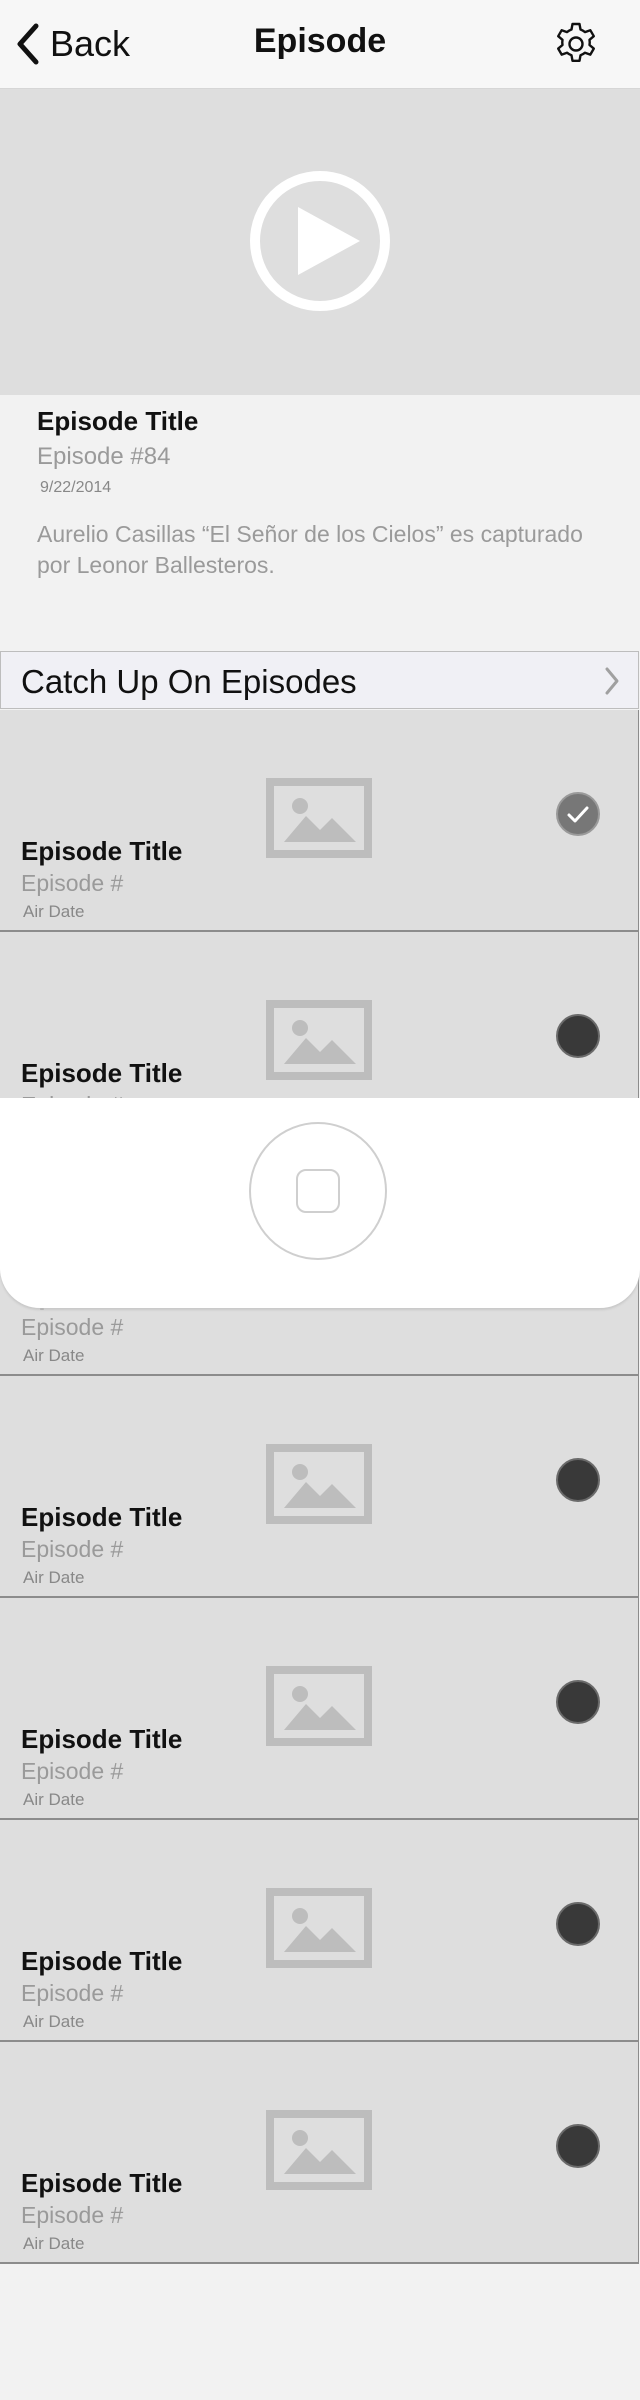 The width and height of the screenshot is (640, 2400). I want to click on chevron-right-icon, so click(612, 681).